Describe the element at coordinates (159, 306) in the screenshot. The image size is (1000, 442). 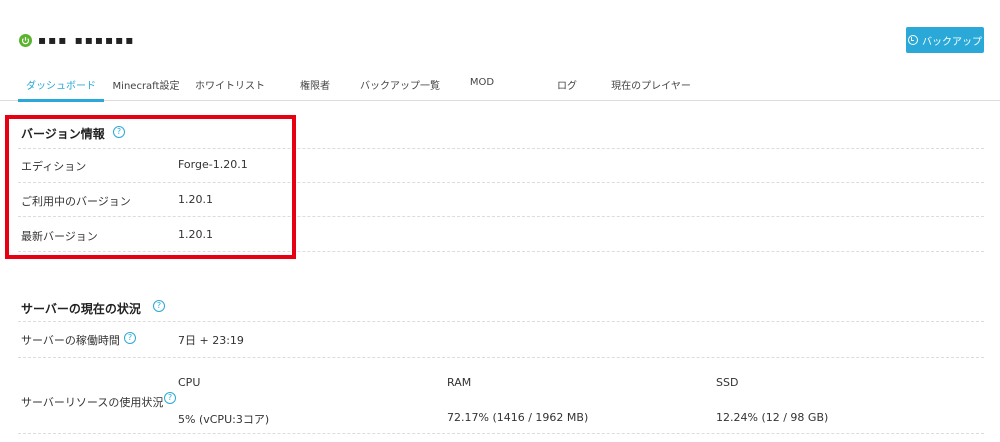
I see `server-status-help-icon: ?` at that location.